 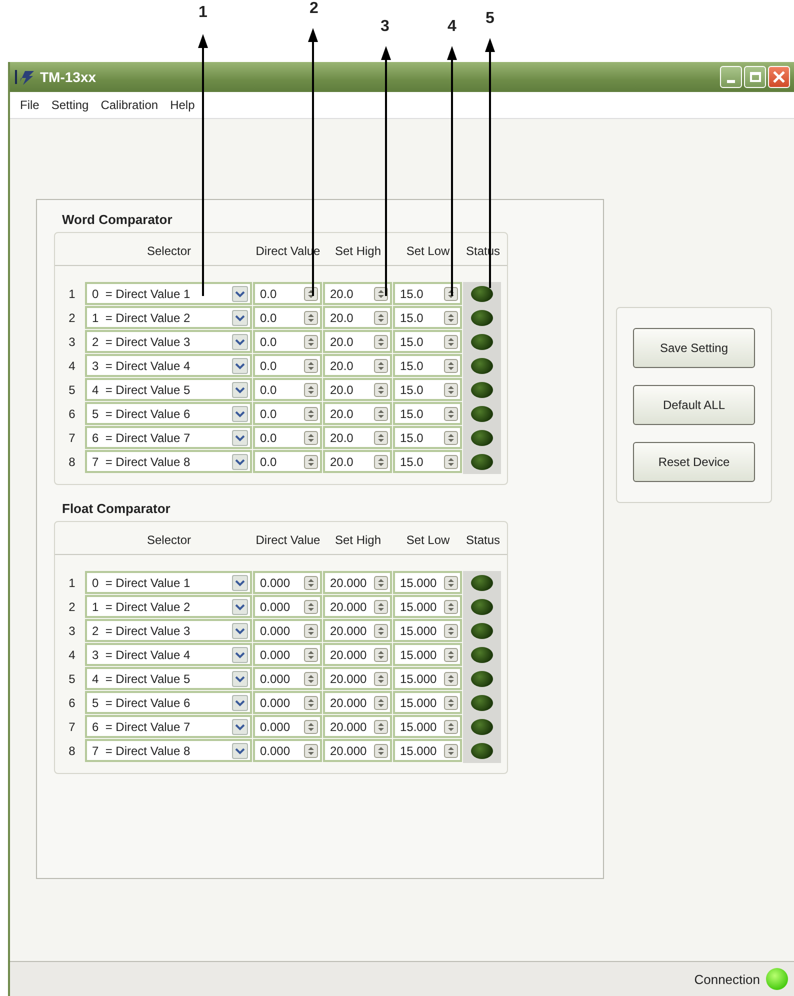 What do you see at coordinates (755, 77) in the screenshot?
I see `maximize-button` at bounding box center [755, 77].